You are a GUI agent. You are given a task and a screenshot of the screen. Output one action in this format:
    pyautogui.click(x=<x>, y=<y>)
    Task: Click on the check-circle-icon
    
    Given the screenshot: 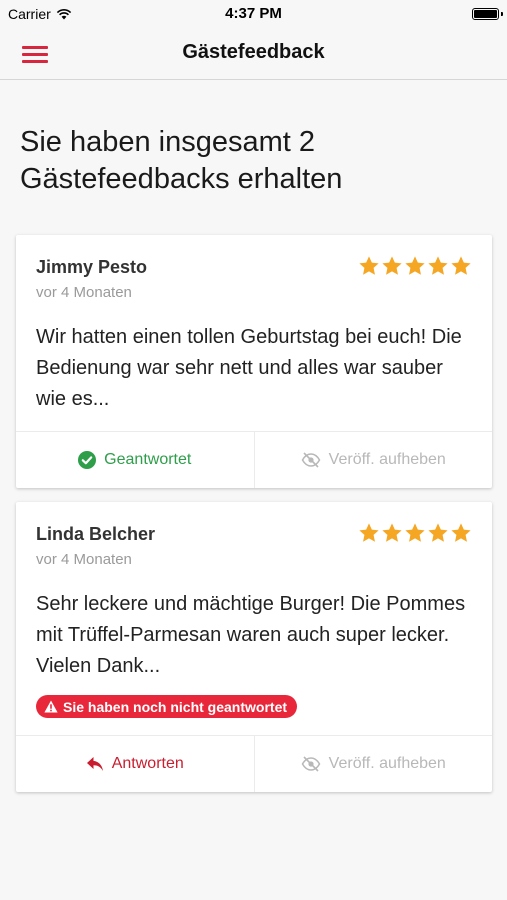 What is the action you would take?
    pyautogui.click(x=87, y=460)
    